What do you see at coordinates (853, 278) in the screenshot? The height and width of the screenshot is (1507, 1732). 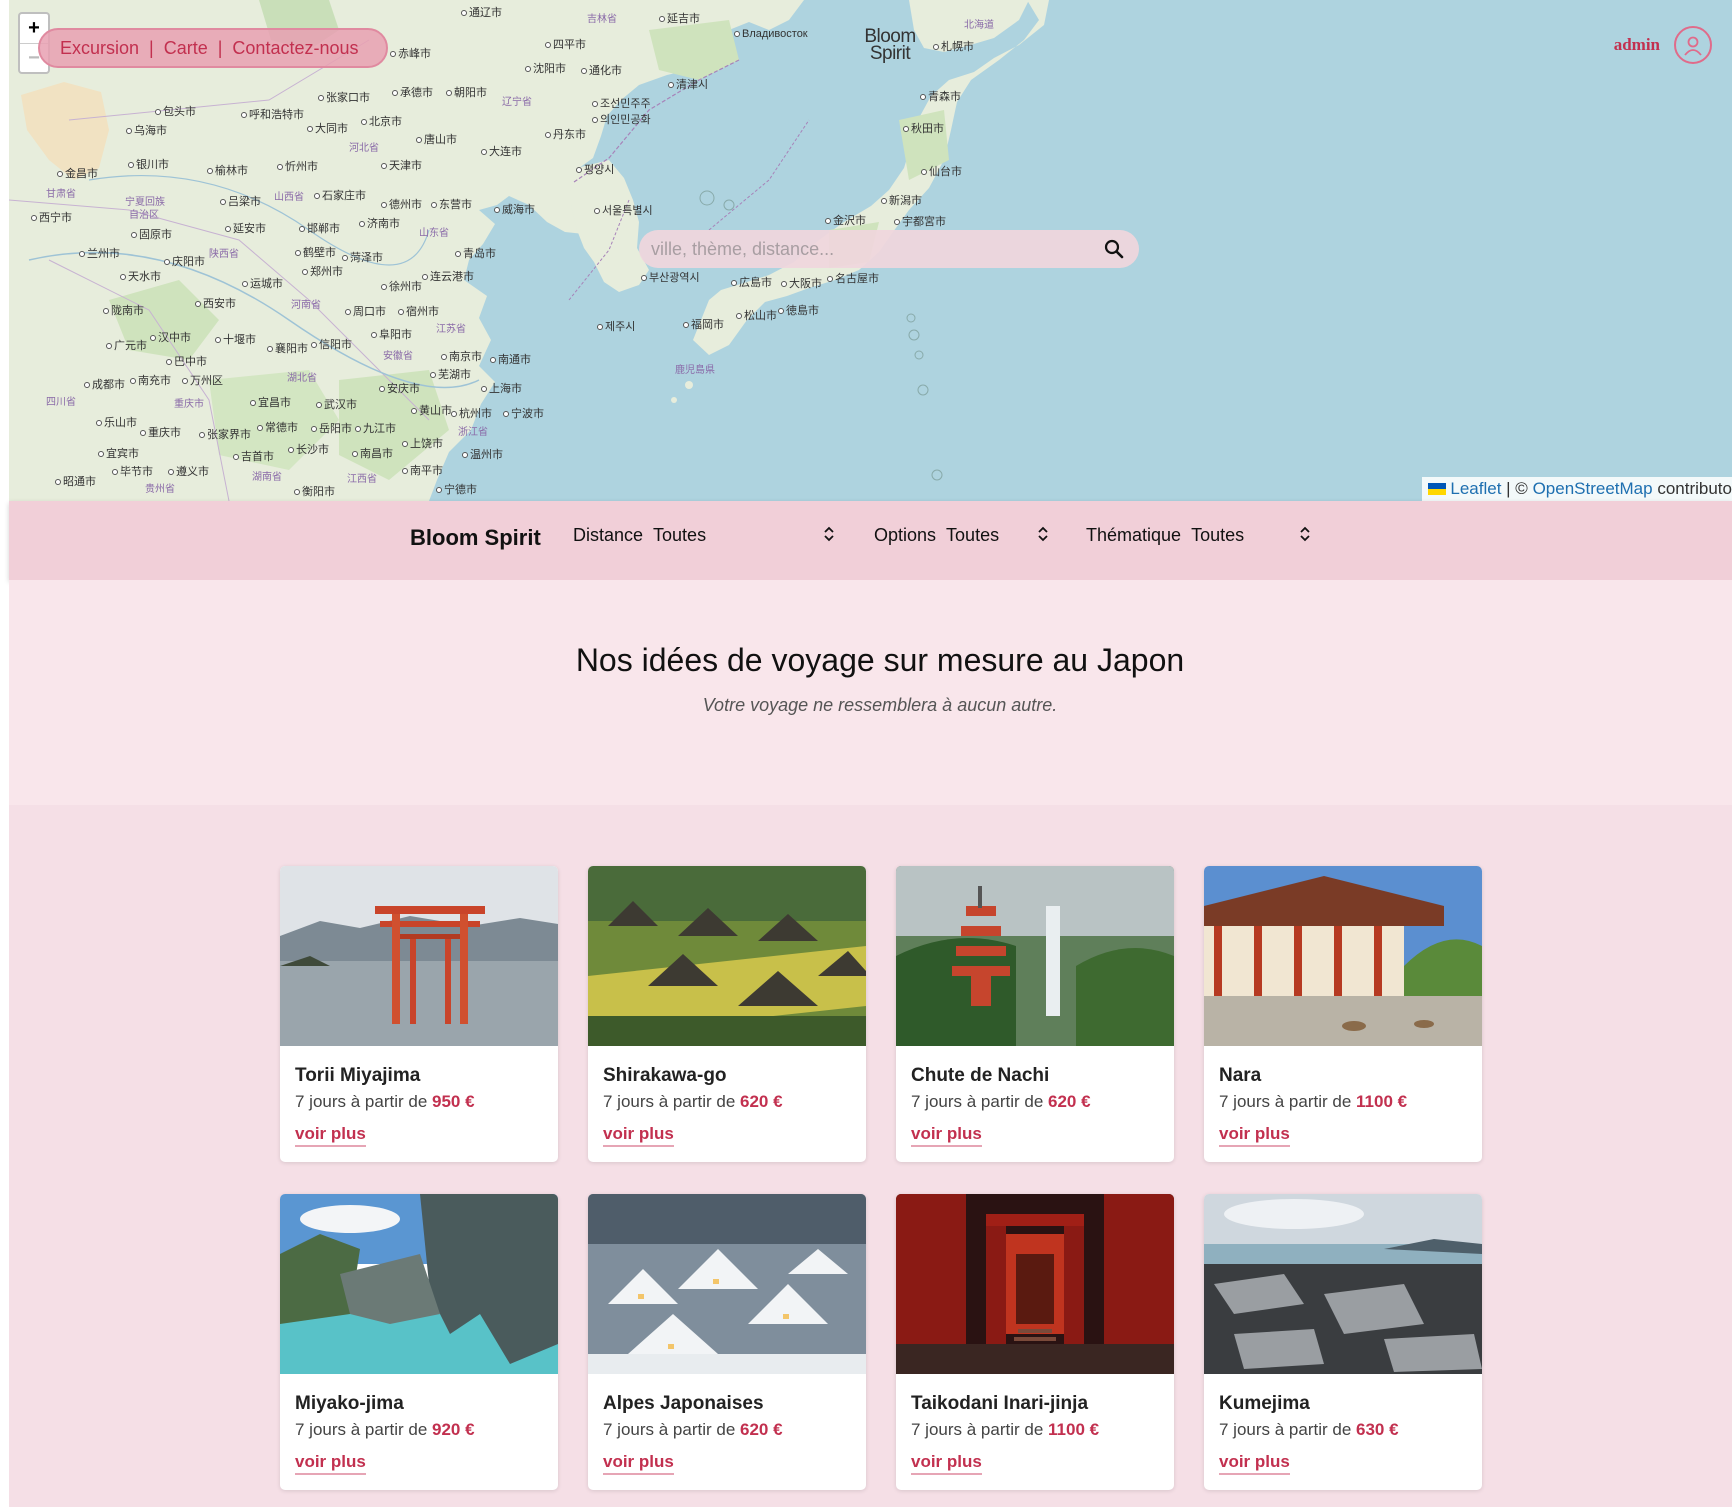 I see `map-city-label: 名古屋市` at bounding box center [853, 278].